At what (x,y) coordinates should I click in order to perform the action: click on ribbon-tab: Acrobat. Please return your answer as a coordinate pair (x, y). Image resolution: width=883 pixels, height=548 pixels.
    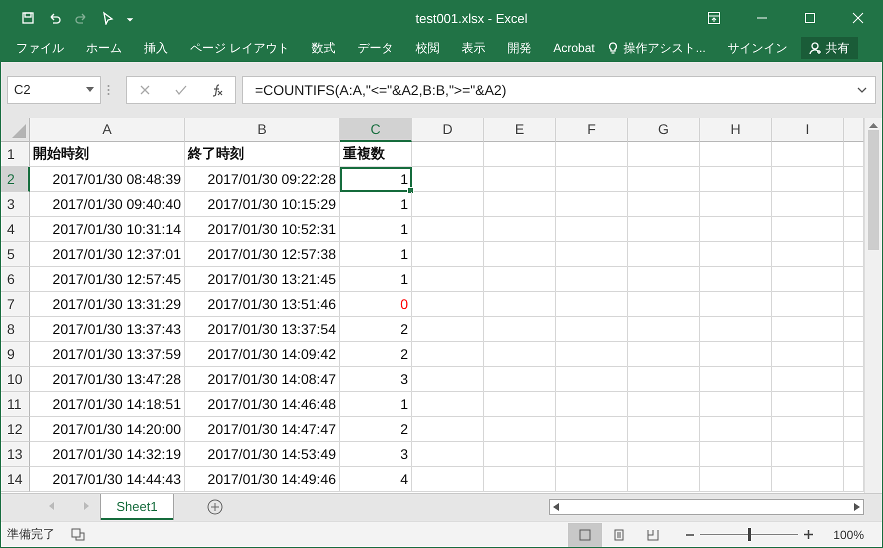
    Looking at the image, I should click on (574, 48).